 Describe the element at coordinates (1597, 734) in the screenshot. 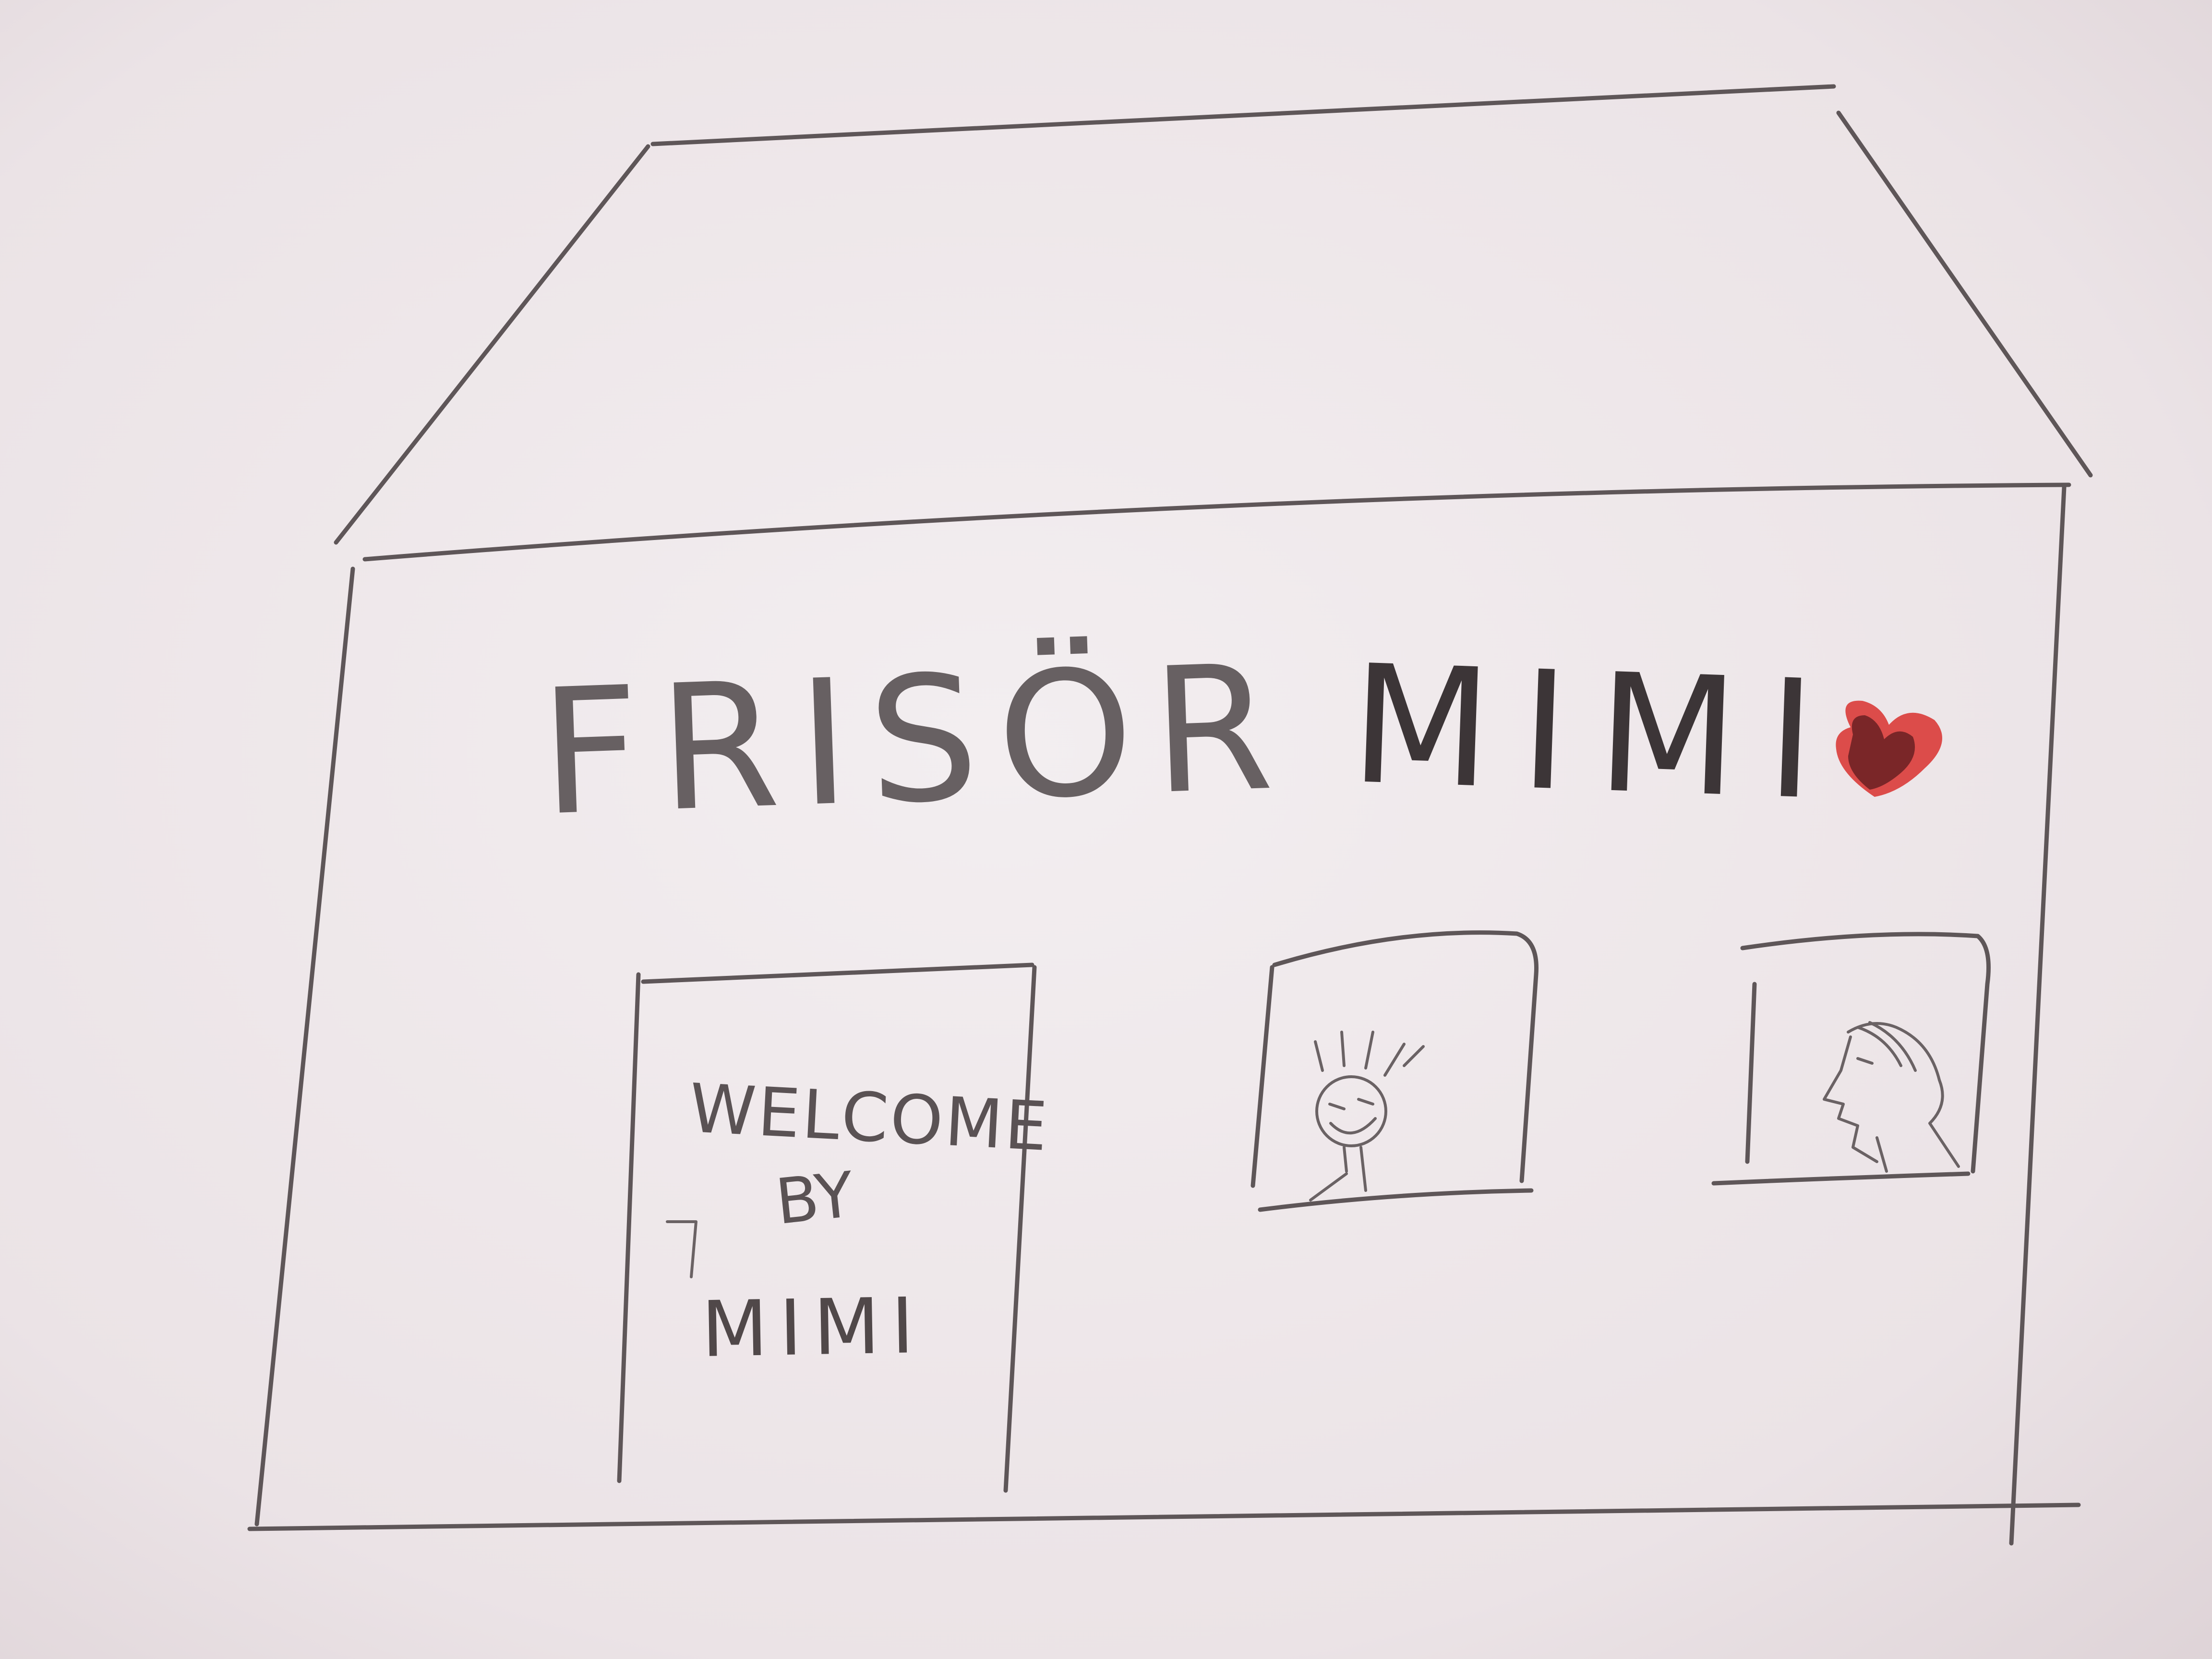

I see `sign-mimi: MIMI` at that location.